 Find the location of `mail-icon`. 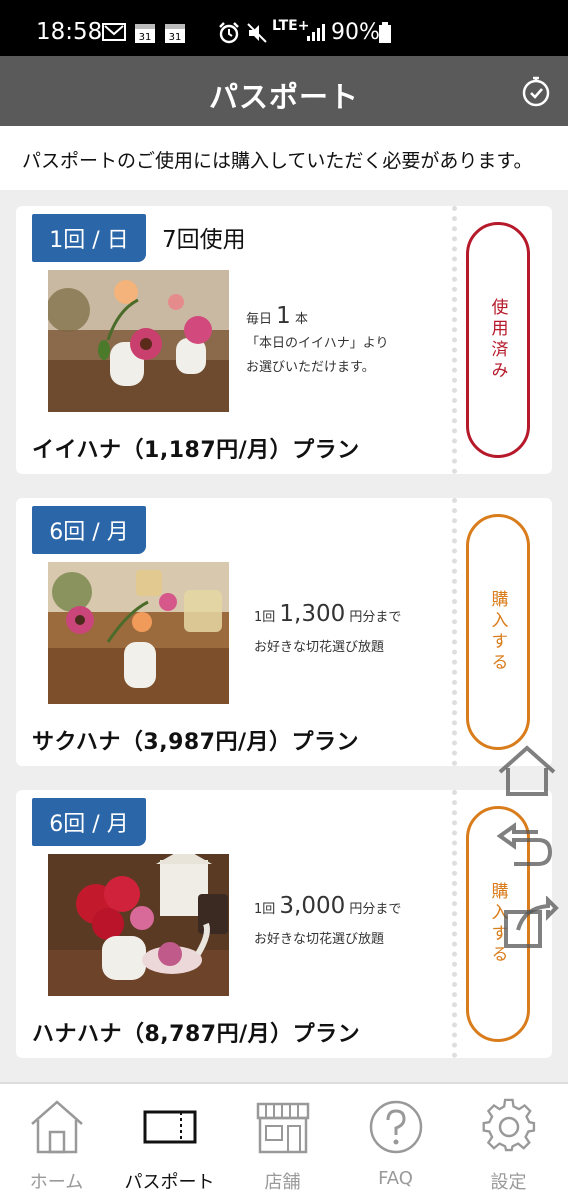

mail-icon is located at coordinates (114, 32).